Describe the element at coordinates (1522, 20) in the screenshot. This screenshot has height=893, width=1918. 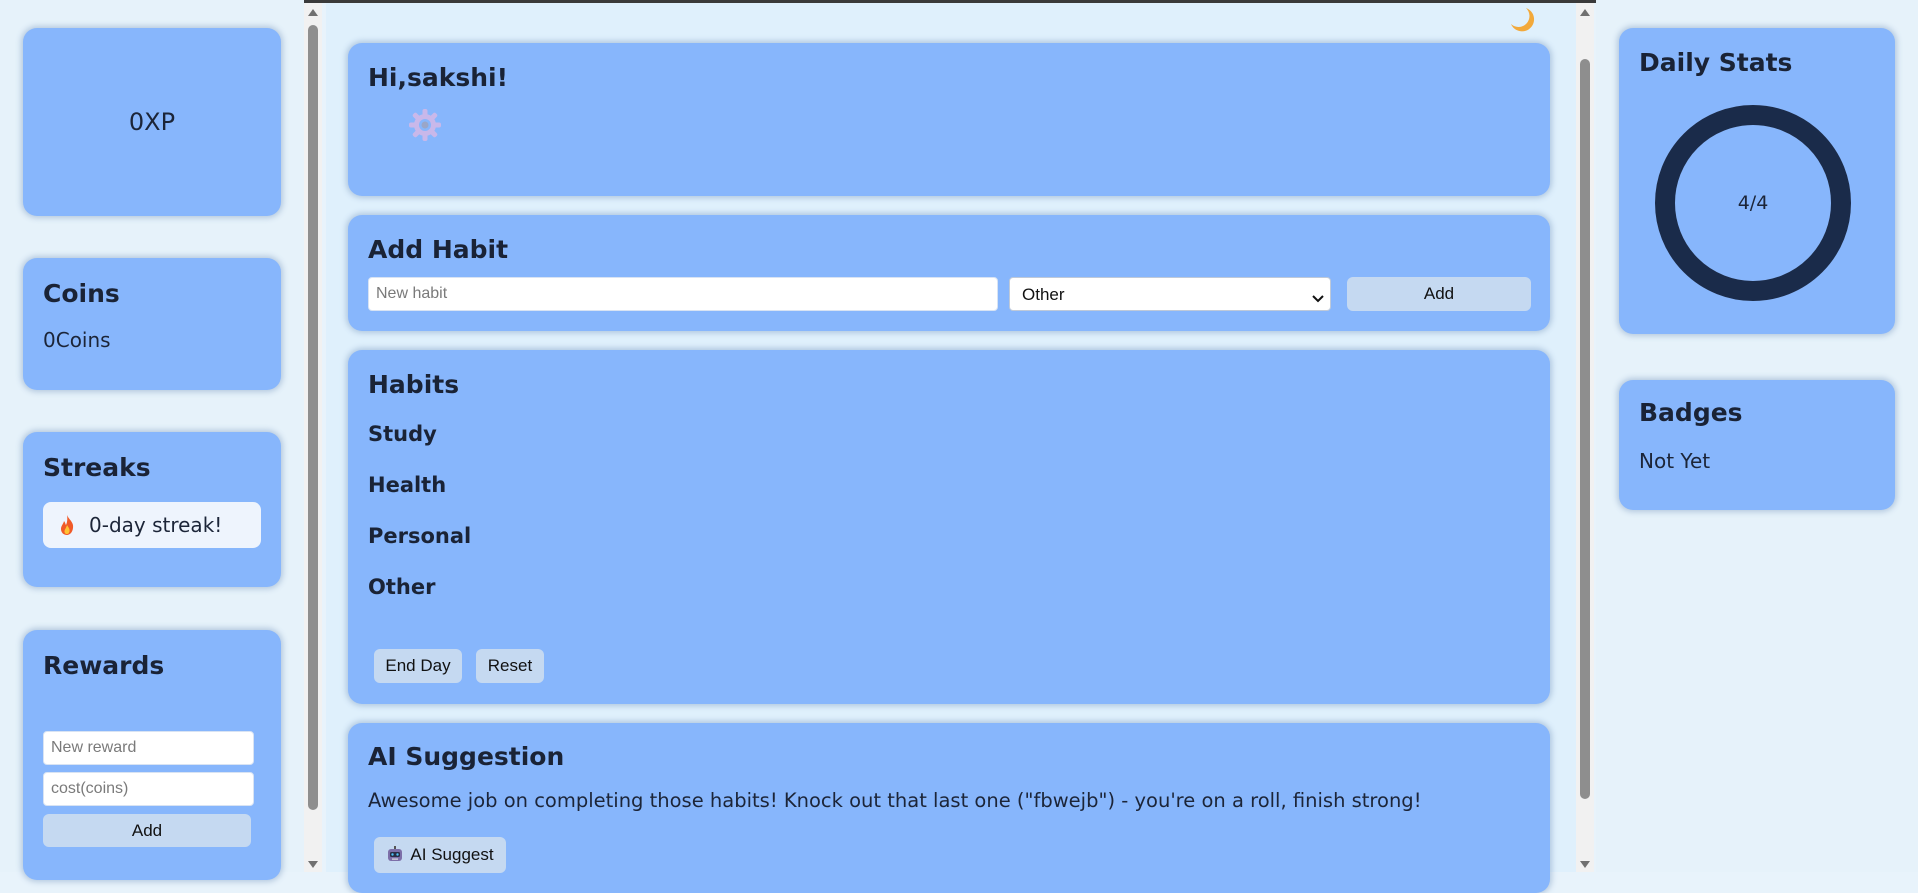
I see `crescent-moon-icon` at that location.